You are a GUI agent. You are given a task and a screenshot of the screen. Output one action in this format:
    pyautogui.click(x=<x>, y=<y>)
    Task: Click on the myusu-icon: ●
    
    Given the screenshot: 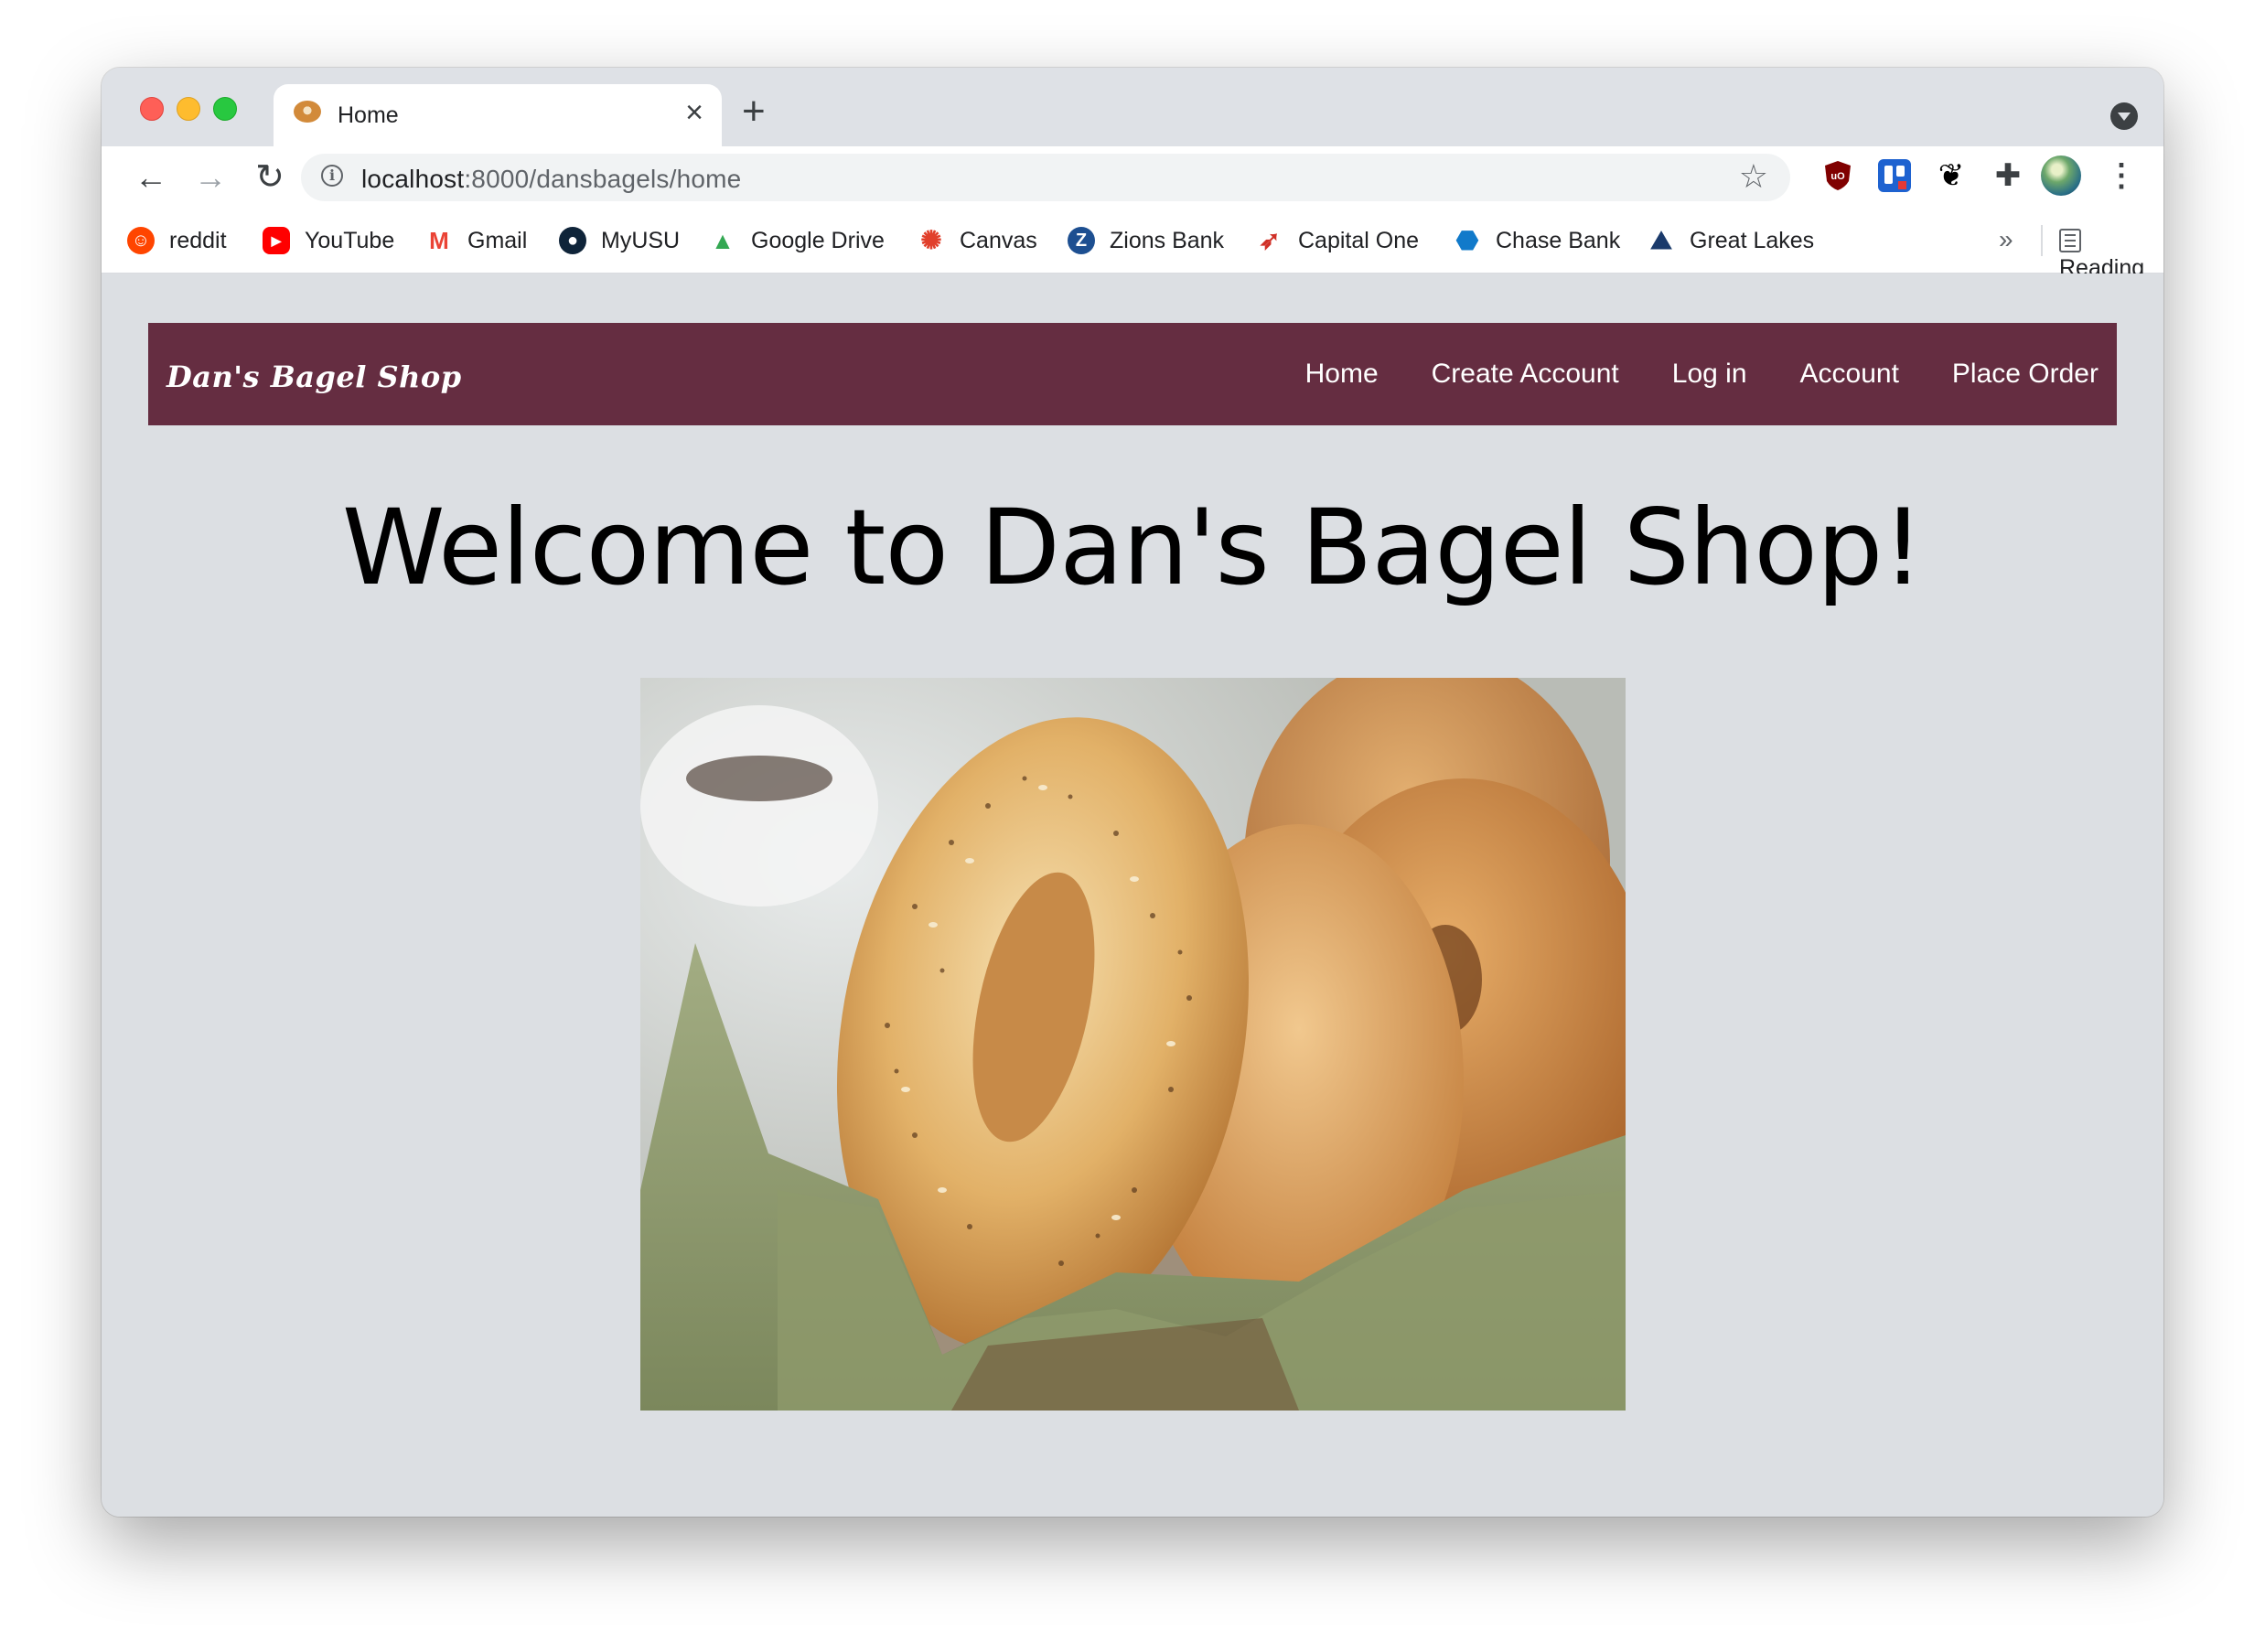 What is the action you would take?
    pyautogui.click(x=572, y=240)
    